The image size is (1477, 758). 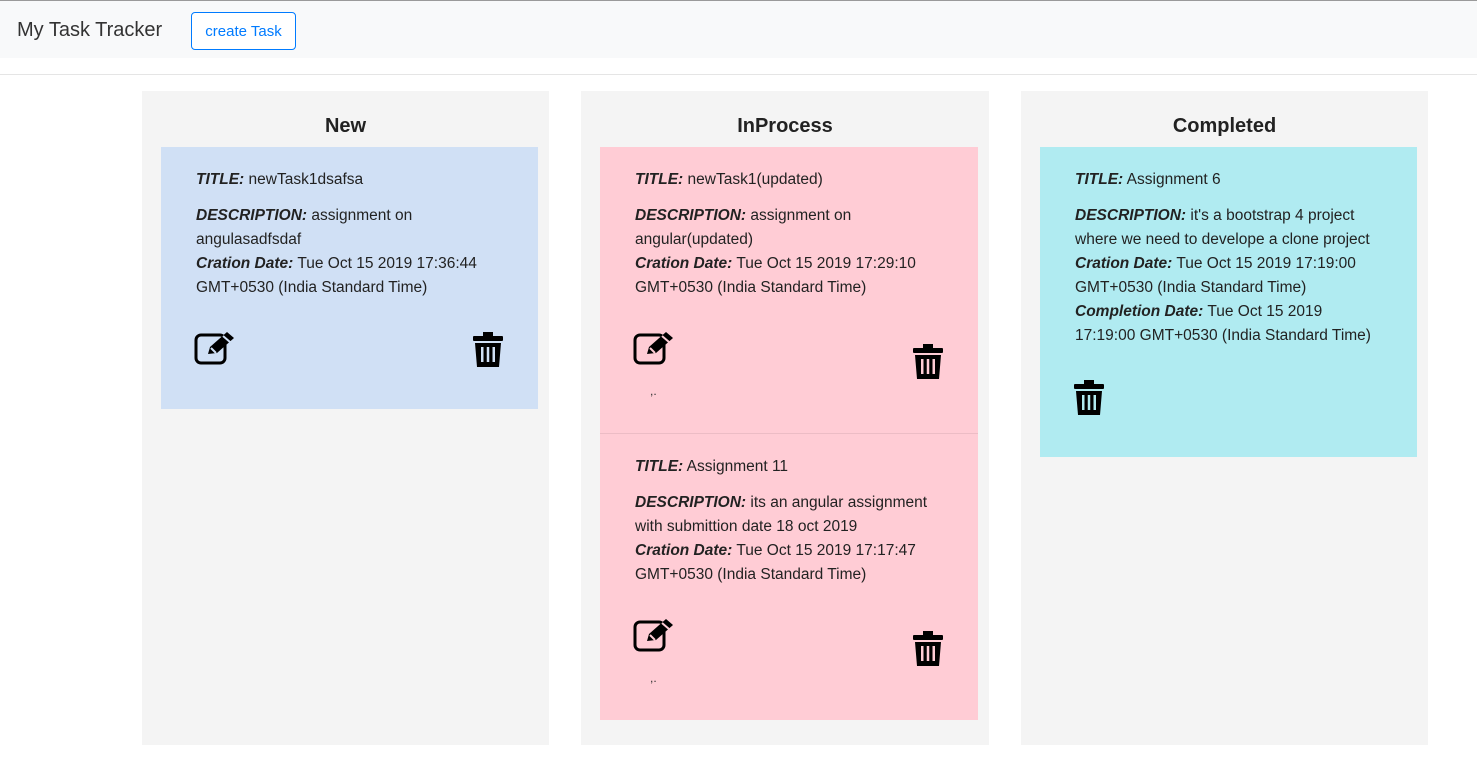 I want to click on task-title-line: TITLE: Assignment 6, so click(x=1148, y=180).